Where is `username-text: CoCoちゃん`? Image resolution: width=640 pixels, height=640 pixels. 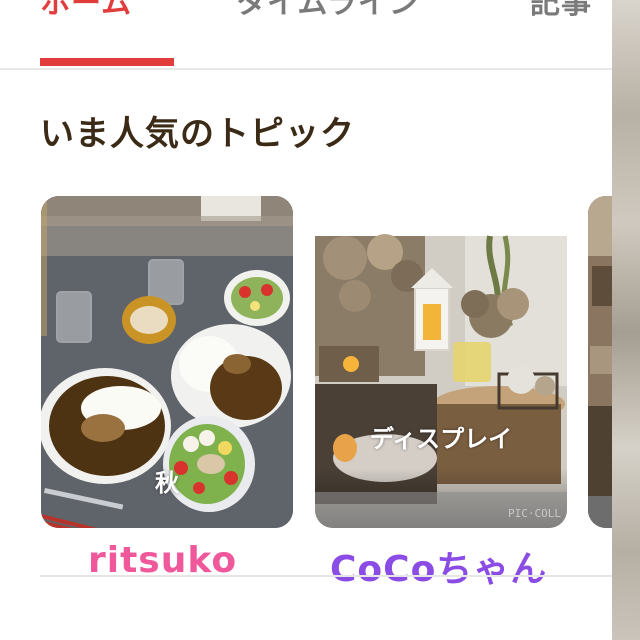
username-text: CoCoちゃん is located at coordinates (439, 569).